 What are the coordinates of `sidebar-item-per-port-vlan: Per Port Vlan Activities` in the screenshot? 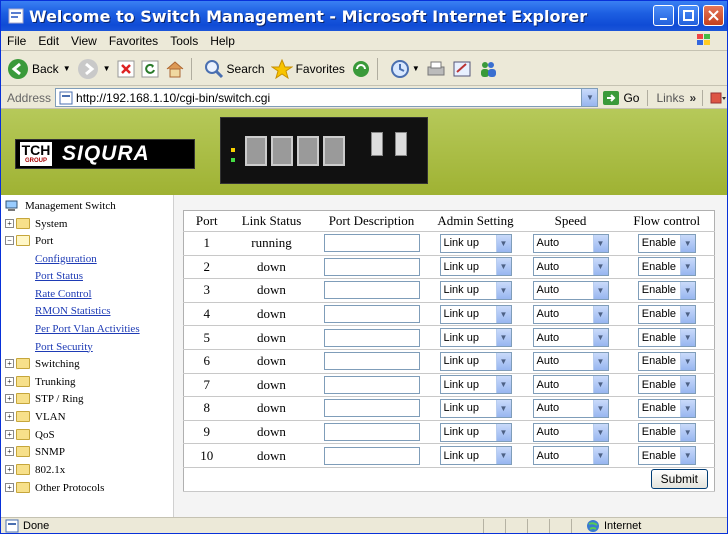 It's located at (87, 328).